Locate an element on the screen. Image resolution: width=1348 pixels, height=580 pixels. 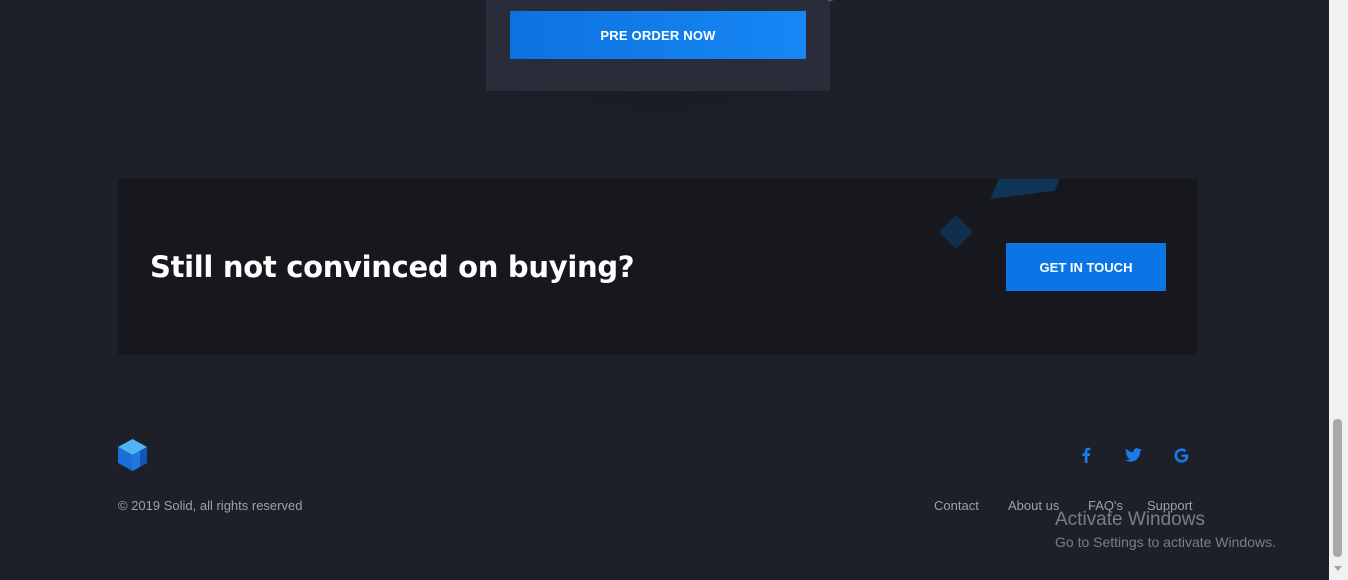
get-in-touch-button: GET IN TOUCH is located at coordinates (1086, 267).